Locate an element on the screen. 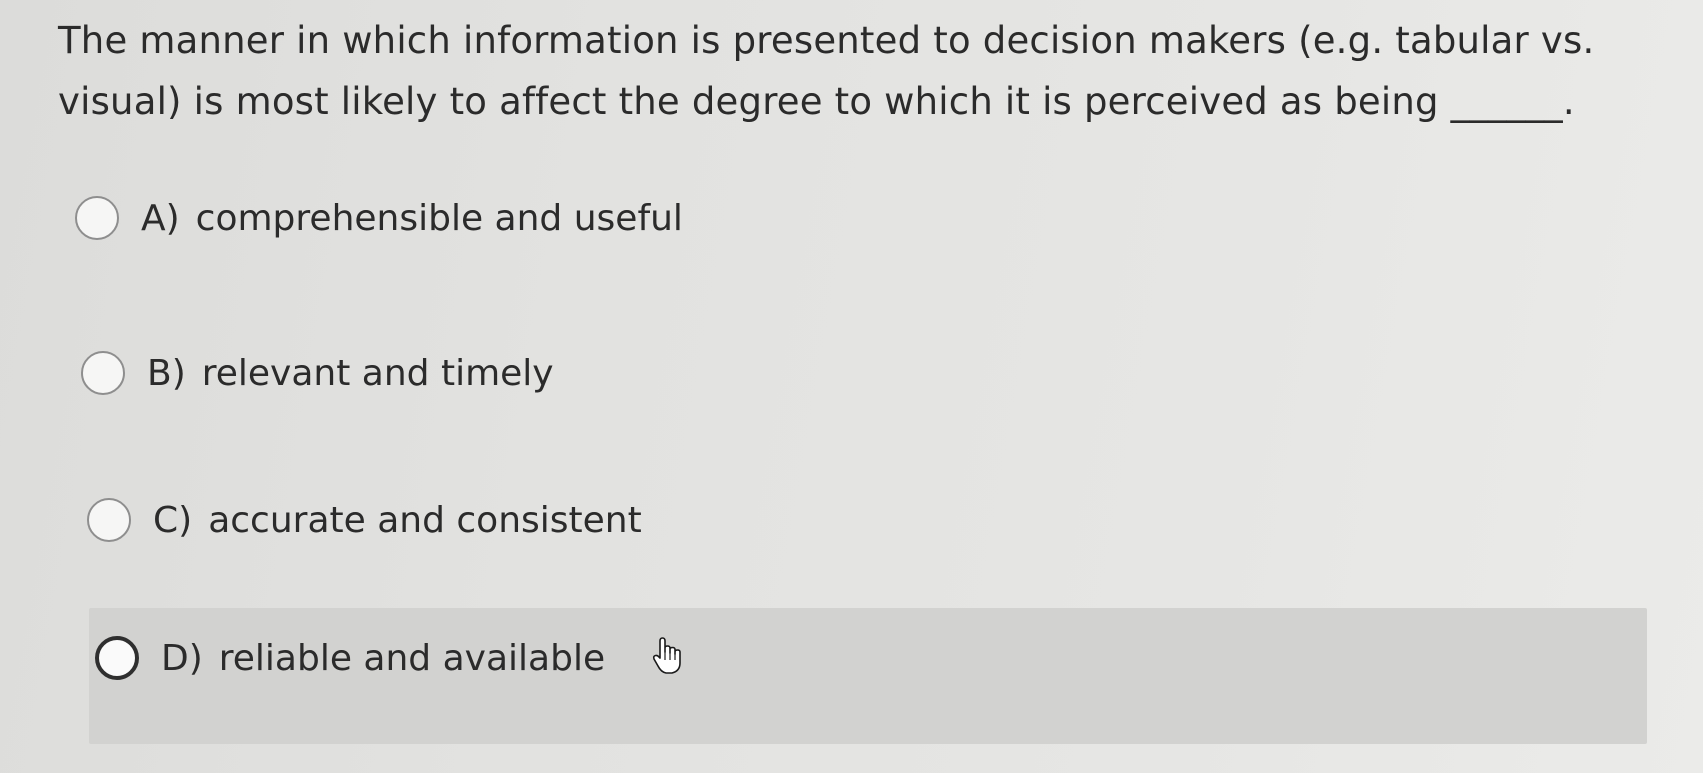 This screenshot has height=773, width=1703. option-label: comprehensible and useful is located at coordinates (439, 218).